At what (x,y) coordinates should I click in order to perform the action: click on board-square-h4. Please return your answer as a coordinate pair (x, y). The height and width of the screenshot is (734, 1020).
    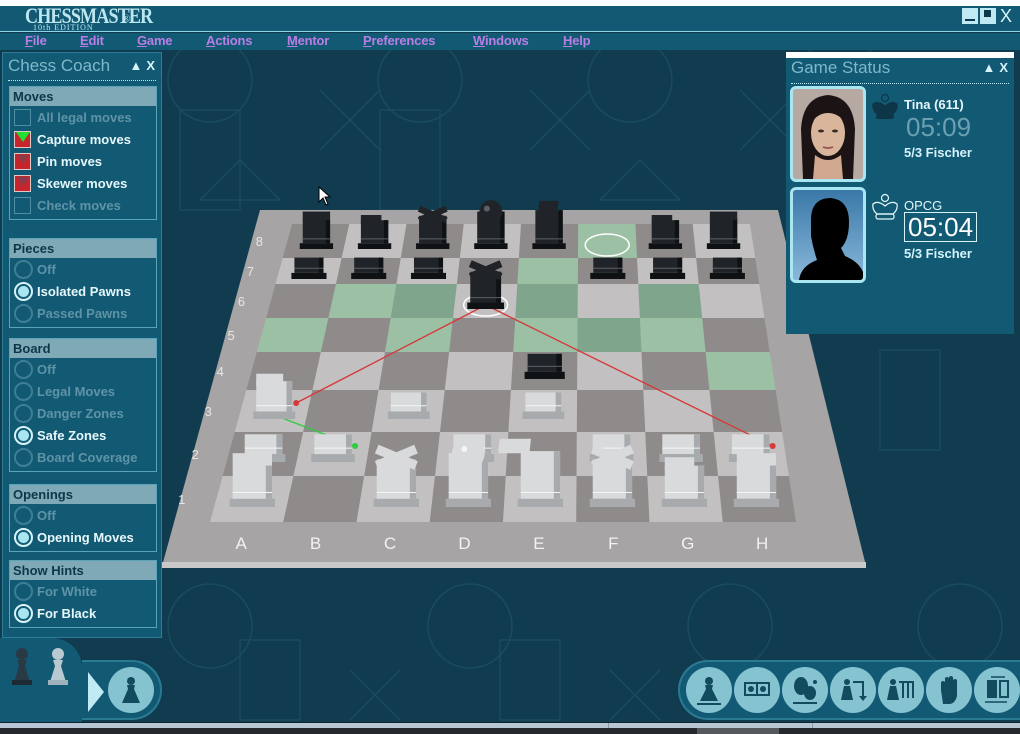
    Looking at the image, I should click on (740, 371).